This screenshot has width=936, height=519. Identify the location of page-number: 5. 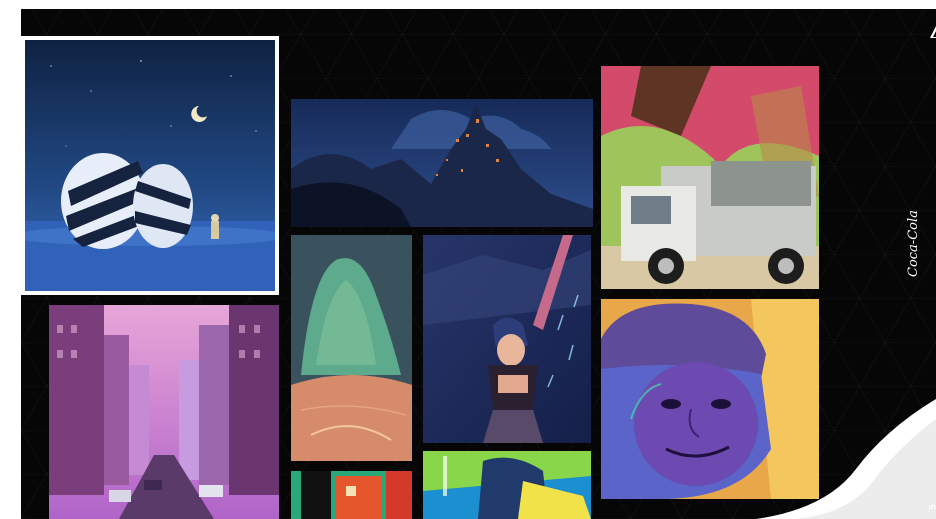
(932, 506).